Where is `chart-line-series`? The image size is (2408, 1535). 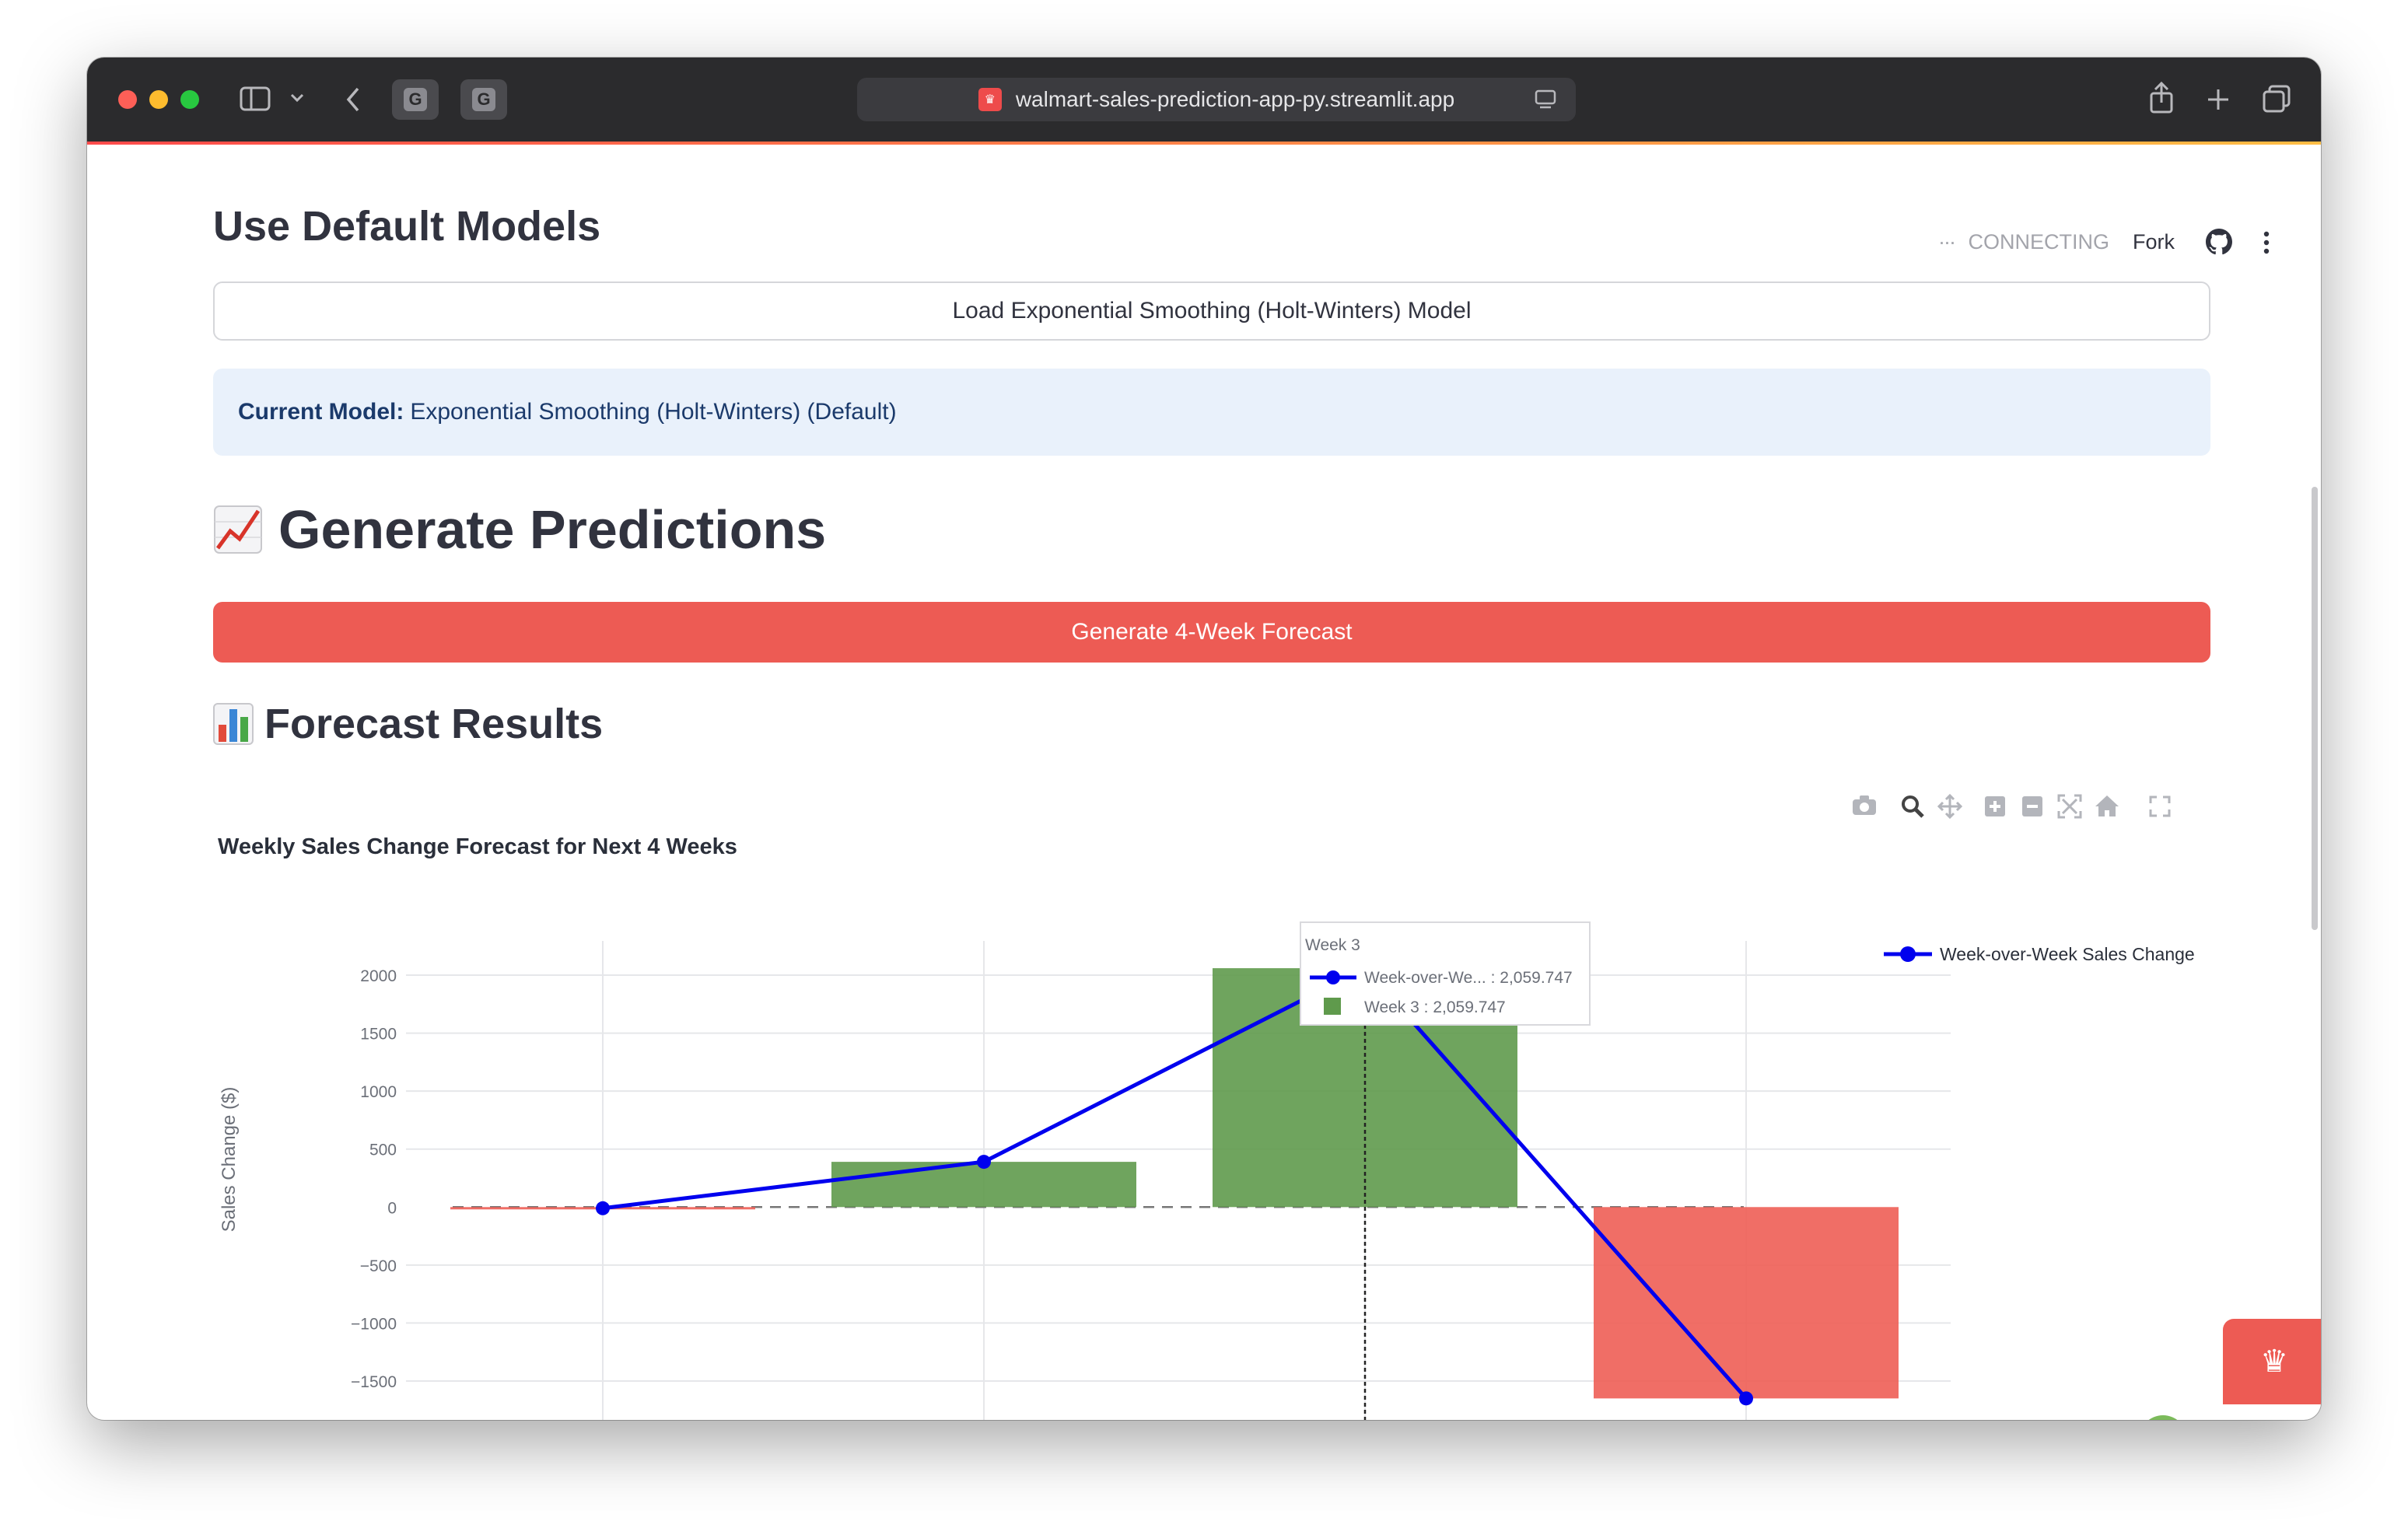 chart-line-series is located at coordinates (1174, 1183).